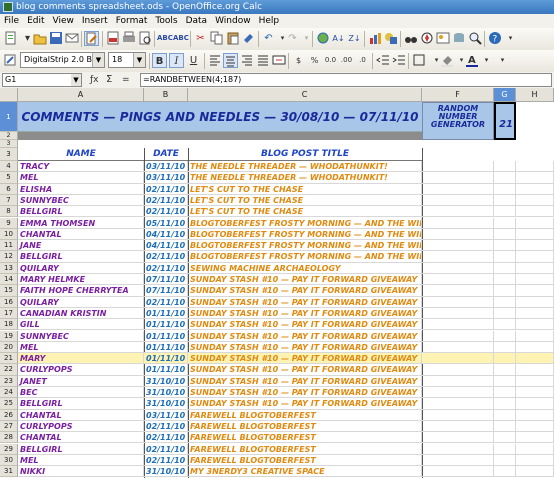 Image resolution: width=554 pixels, height=478 pixels. Describe the element at coordinates (9, 189) in the screenshot. I see `row-header: 6` at that location.